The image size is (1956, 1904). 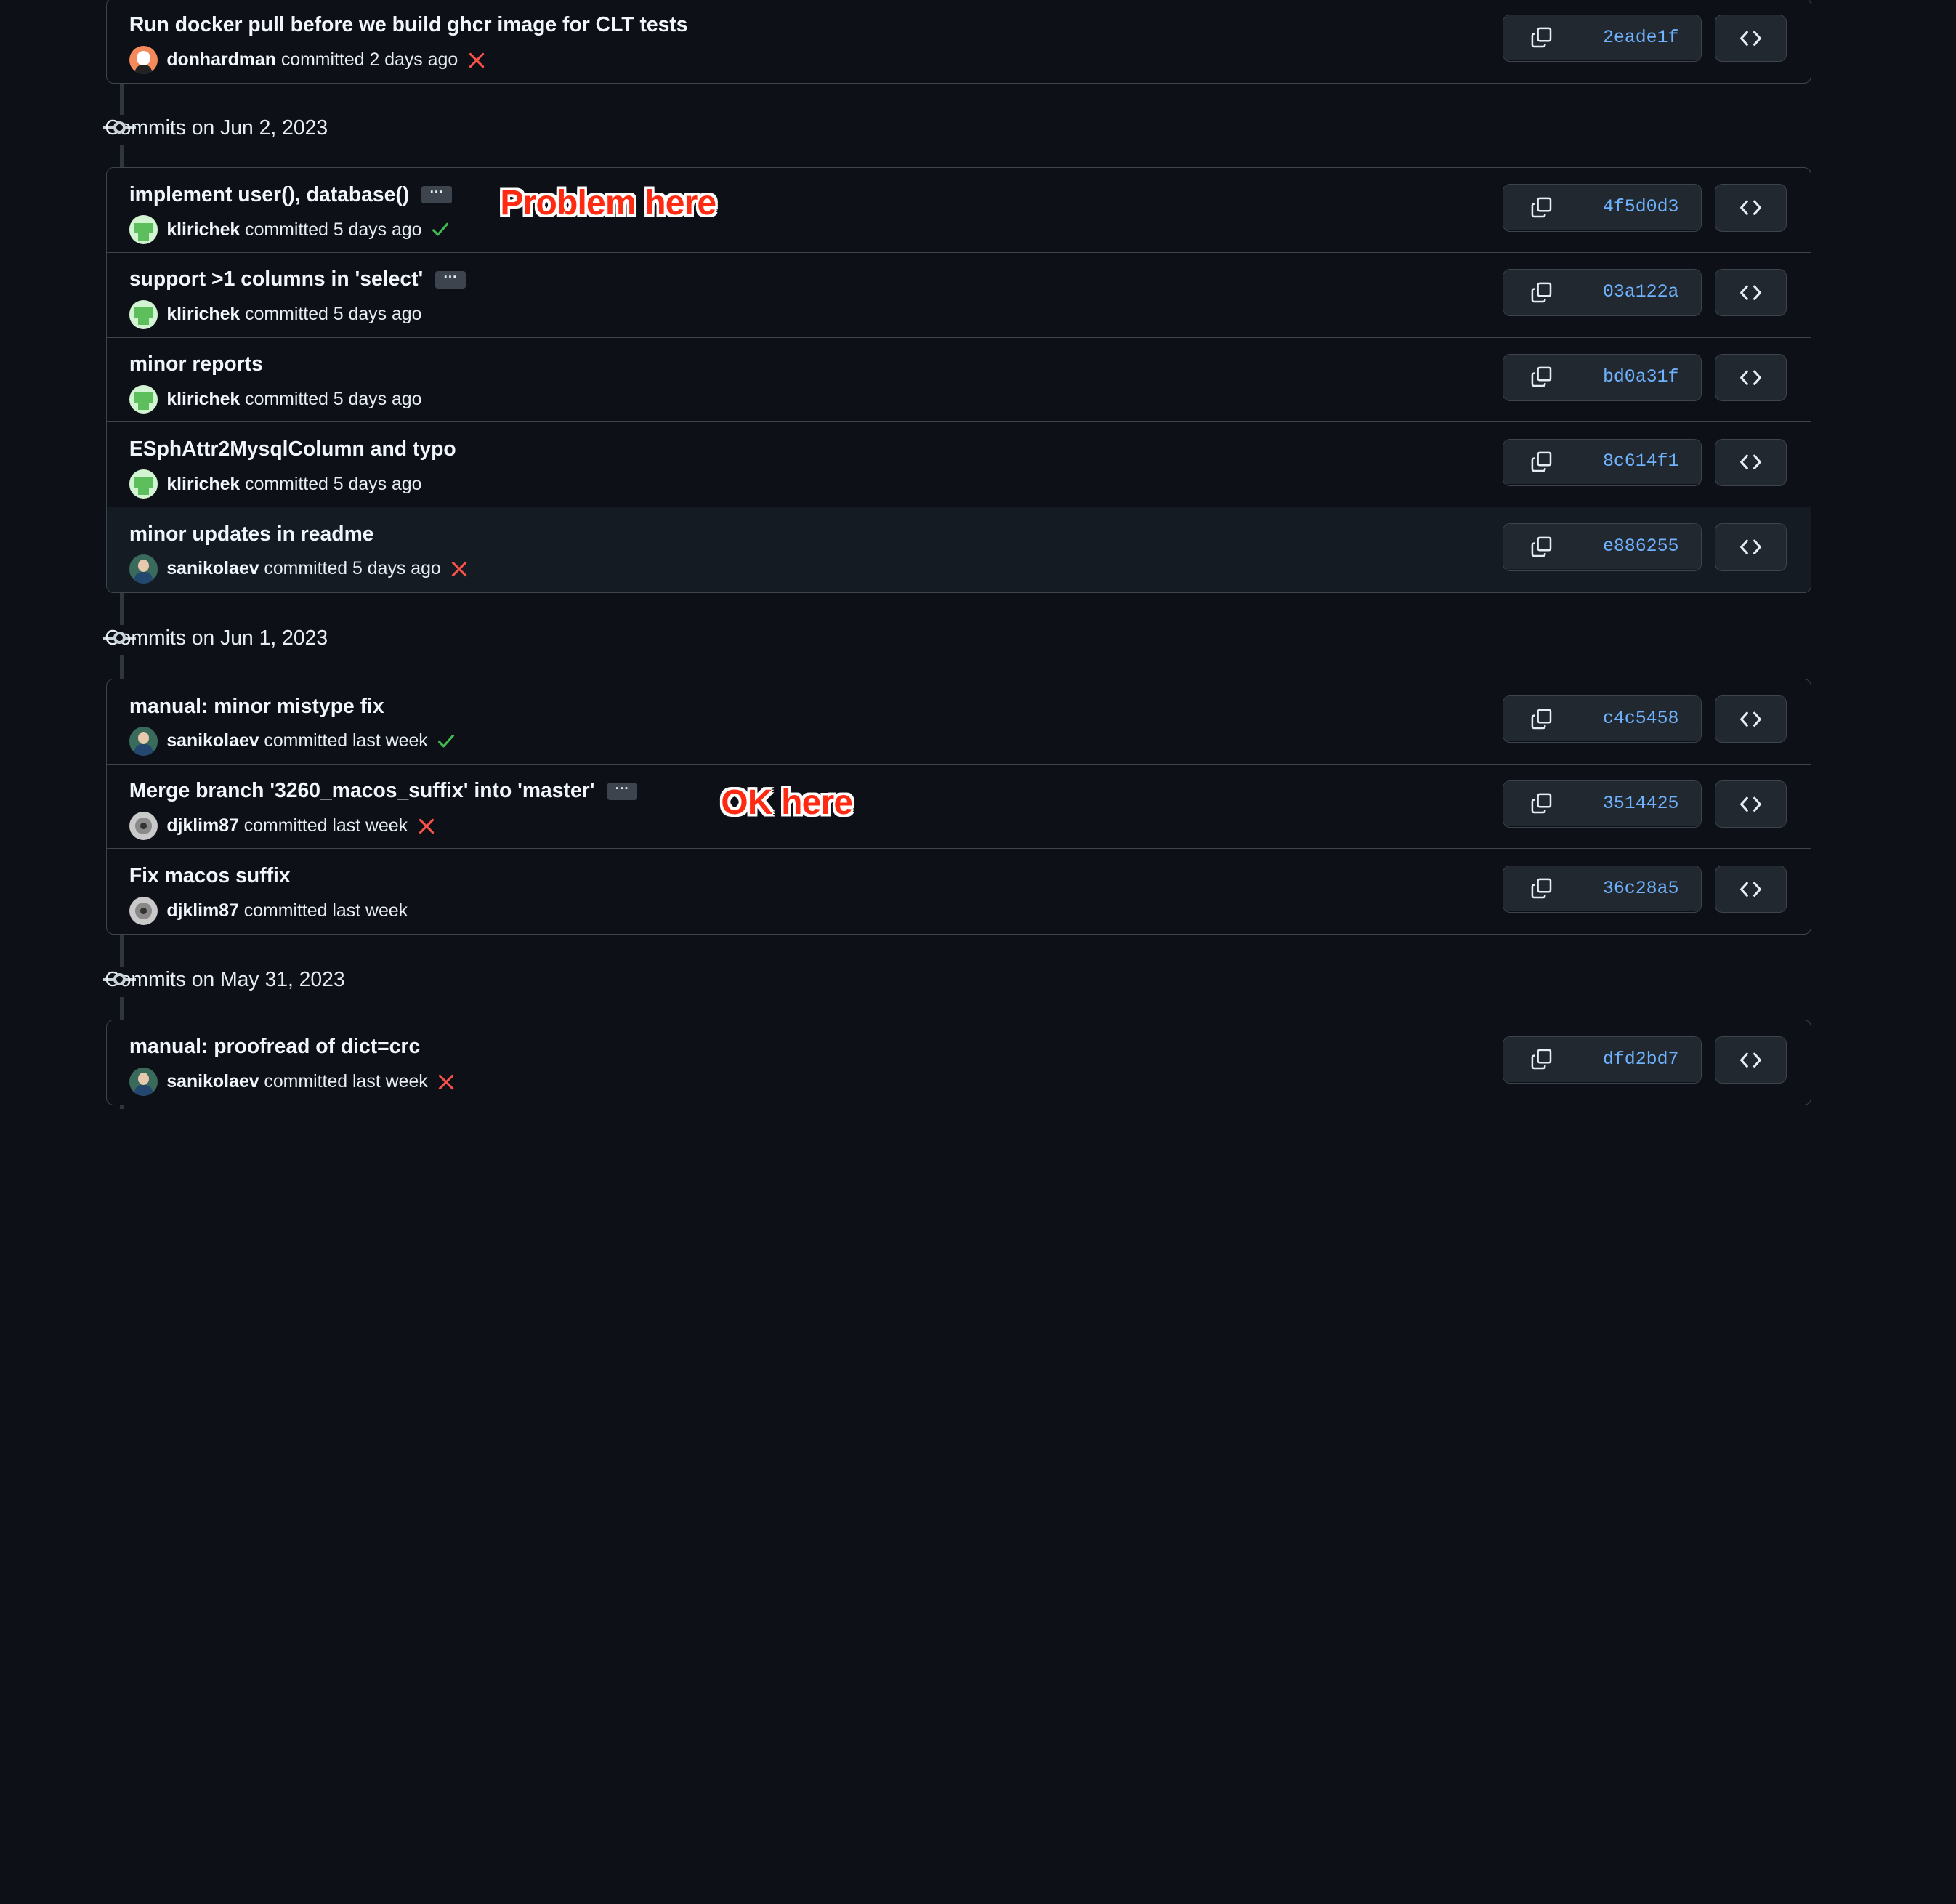 I want to click on annotation-ok: OK here, so click(x=787, y=803).